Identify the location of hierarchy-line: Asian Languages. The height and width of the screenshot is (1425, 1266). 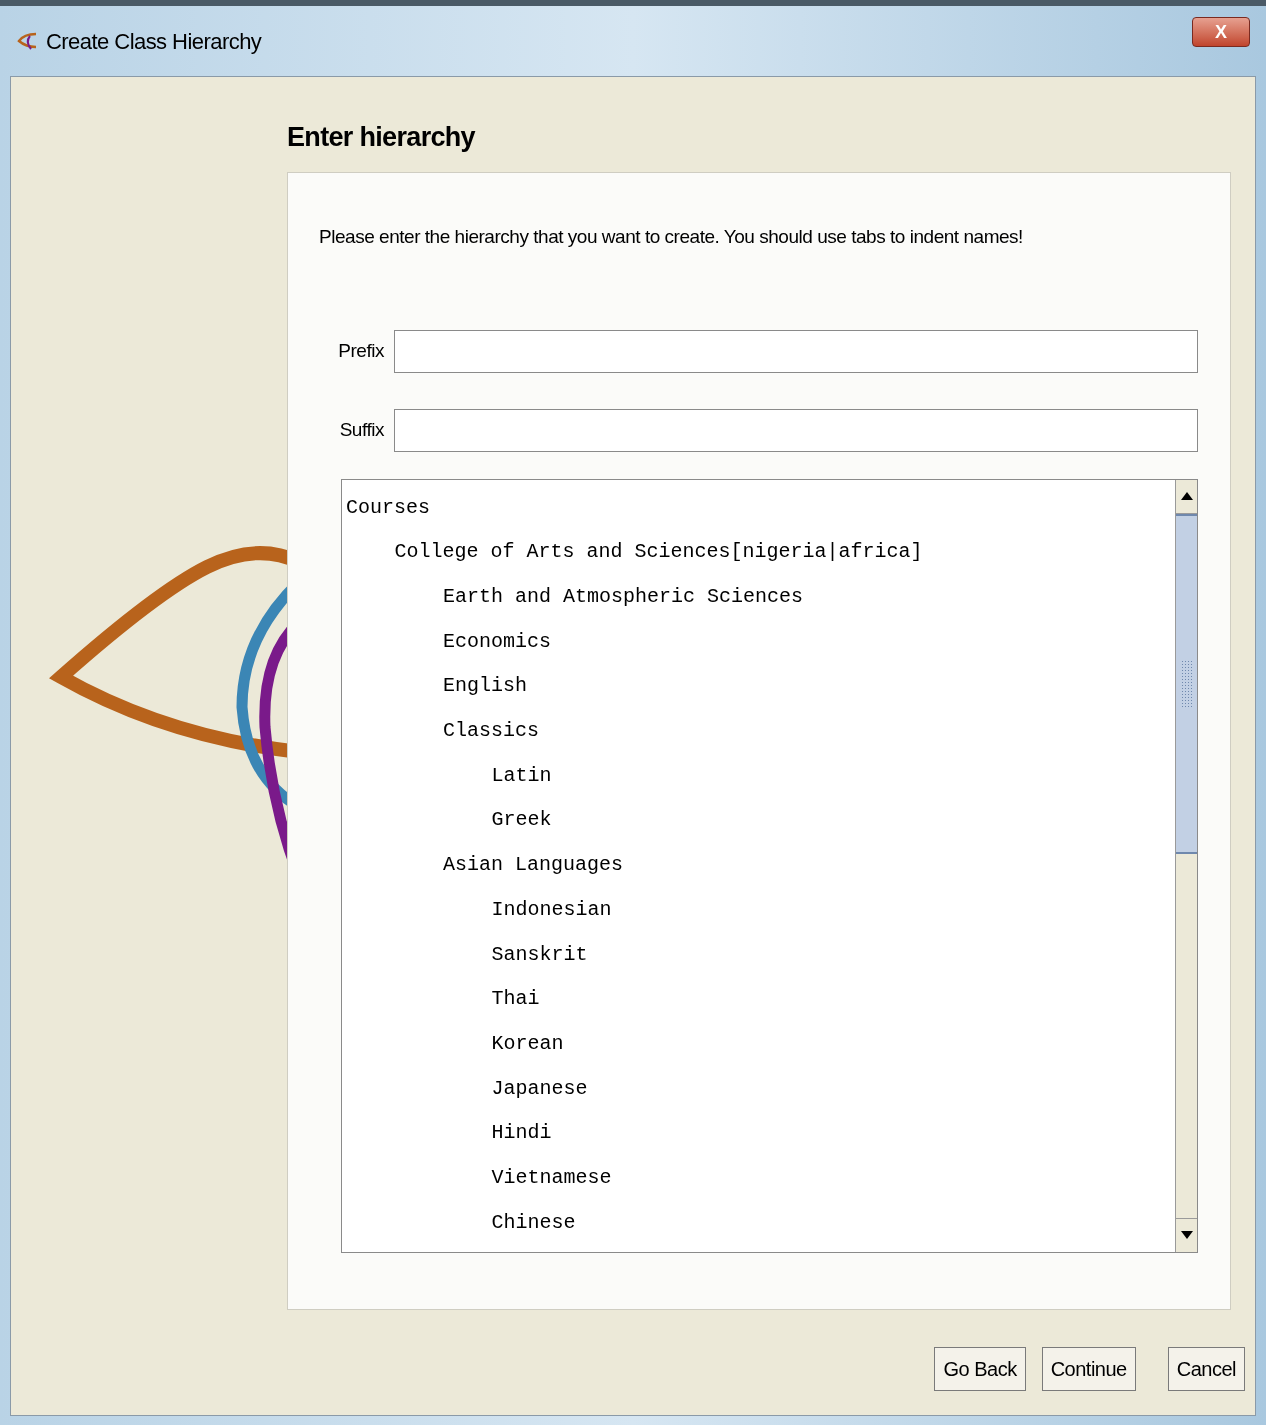
(533, 865).